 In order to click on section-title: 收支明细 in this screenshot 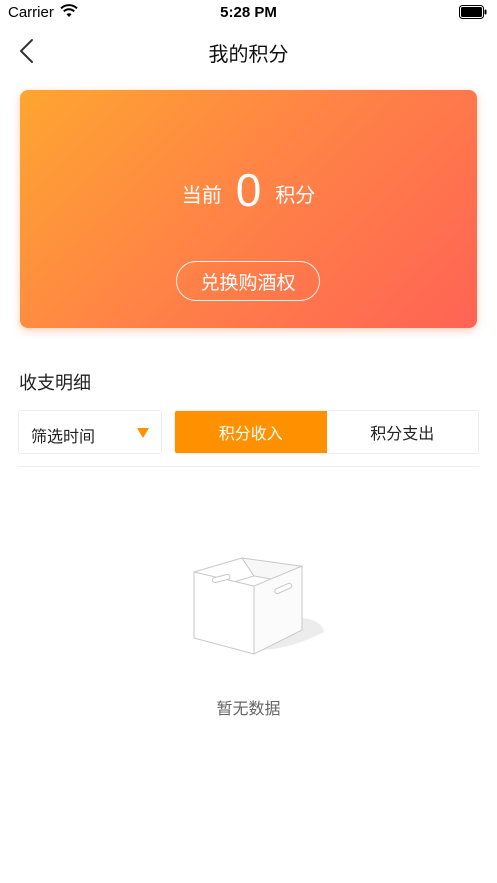, I will do `click(55, 383)`.